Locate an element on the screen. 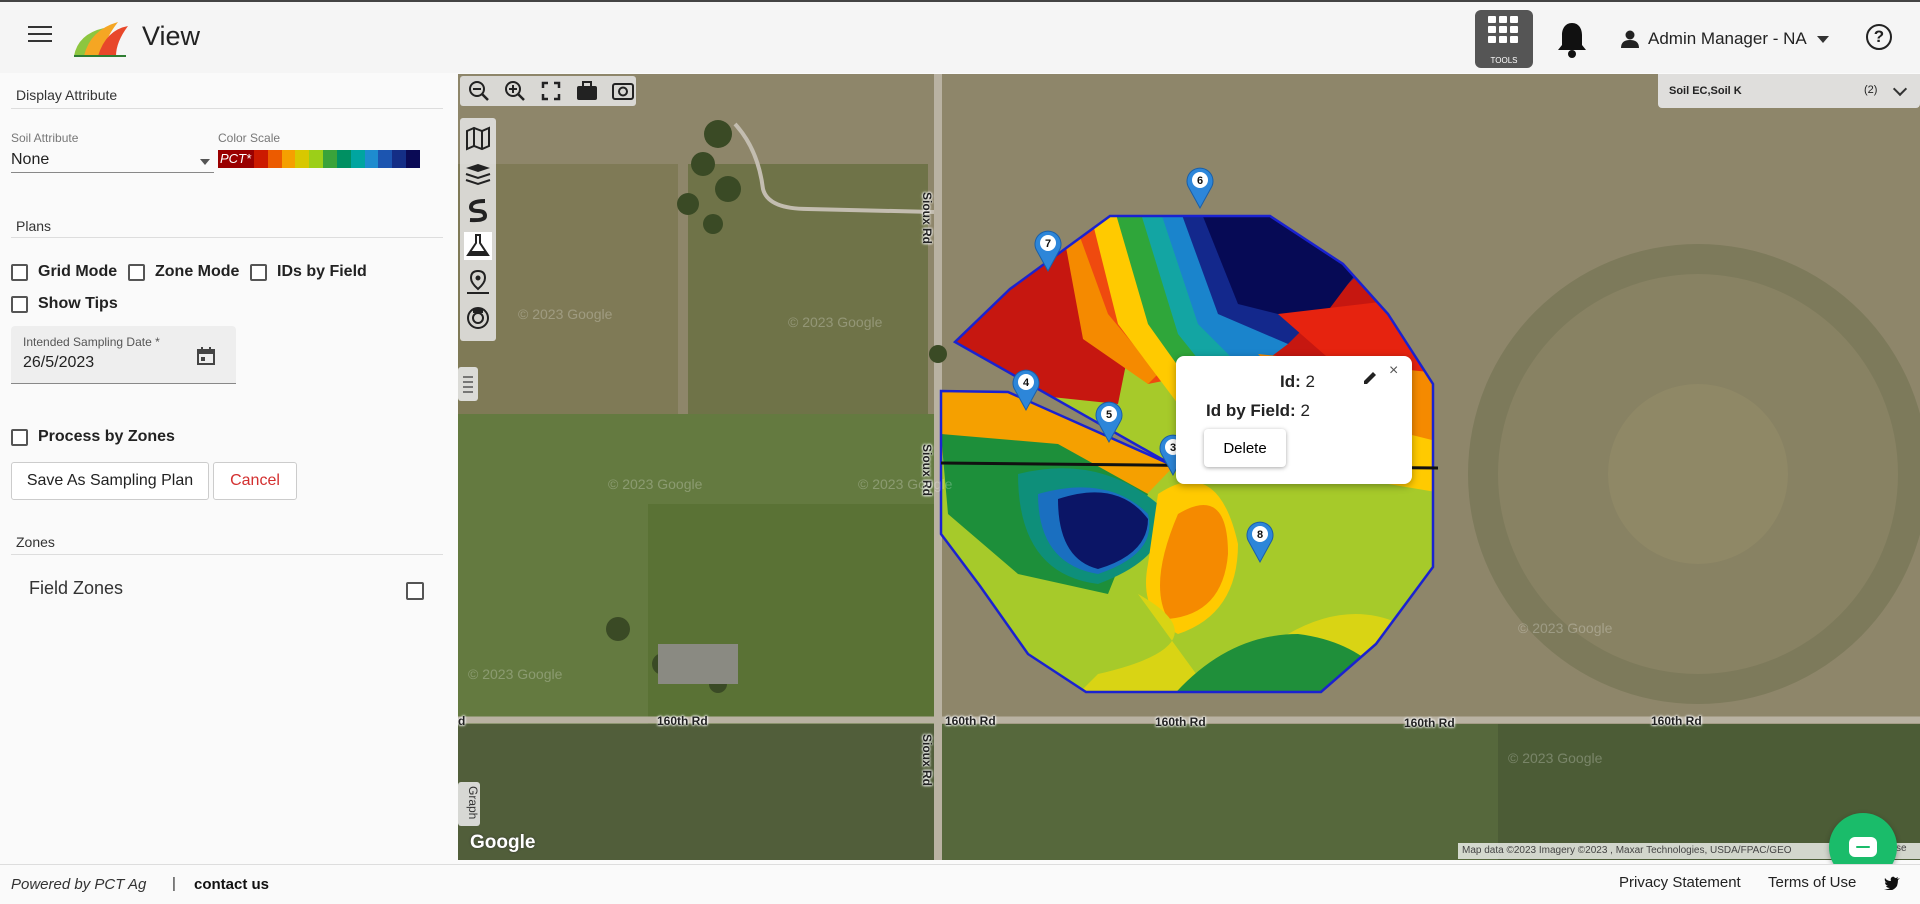  sampling-date-value: 26/5/2023 is located at coordinates (59, 362).